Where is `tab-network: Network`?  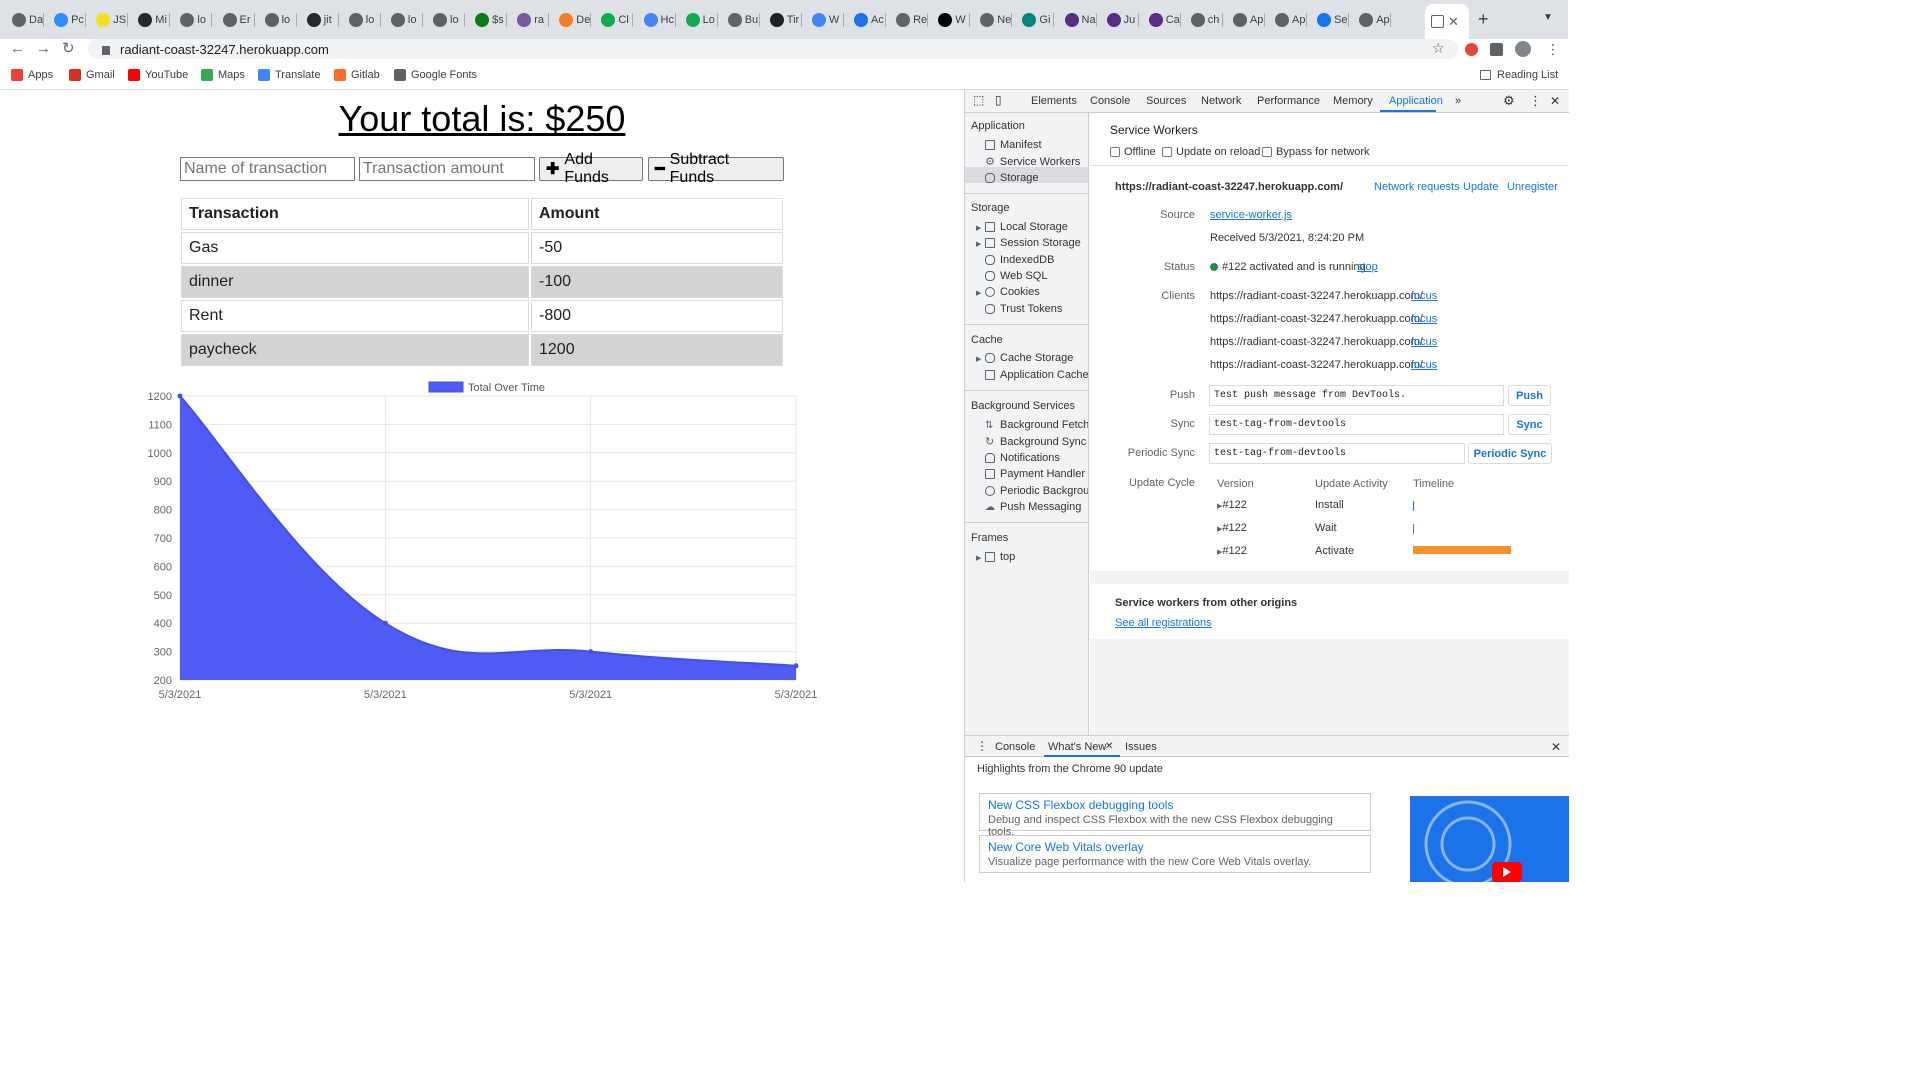
tab-network: Network is located at coordinates (1221, 101).